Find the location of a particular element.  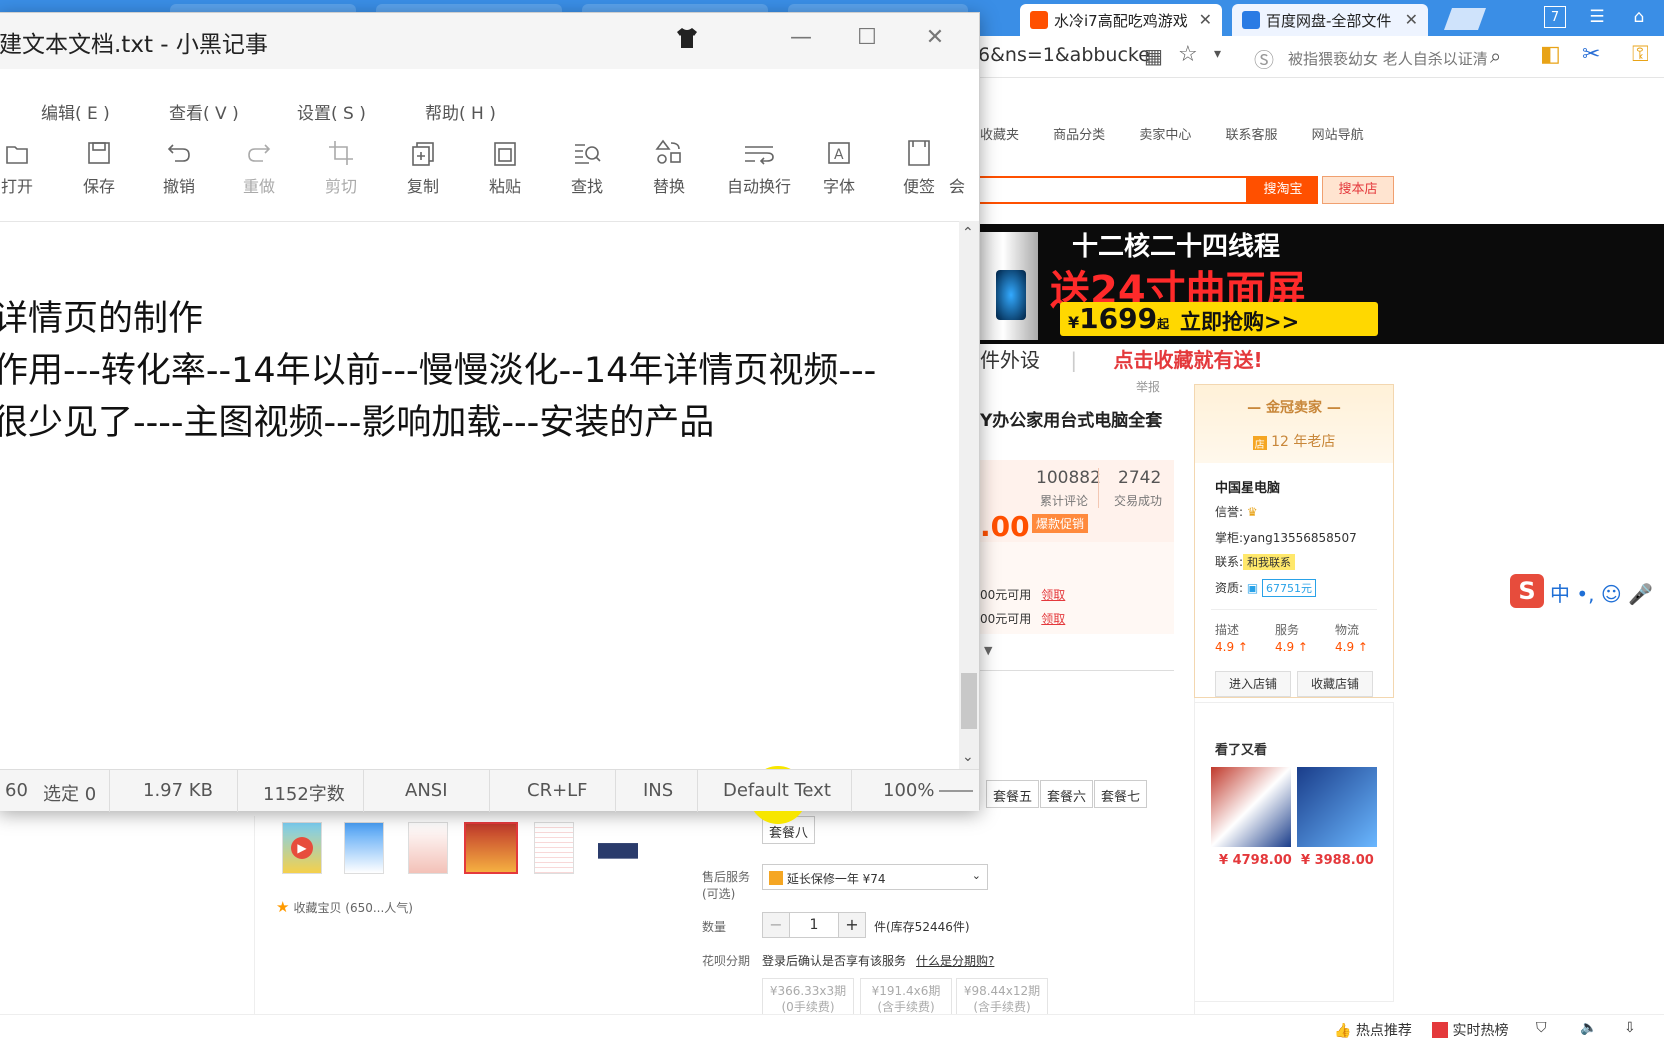

hot-topics-link: 👍 热点推荐 is located at coordinates (1373, 1030).